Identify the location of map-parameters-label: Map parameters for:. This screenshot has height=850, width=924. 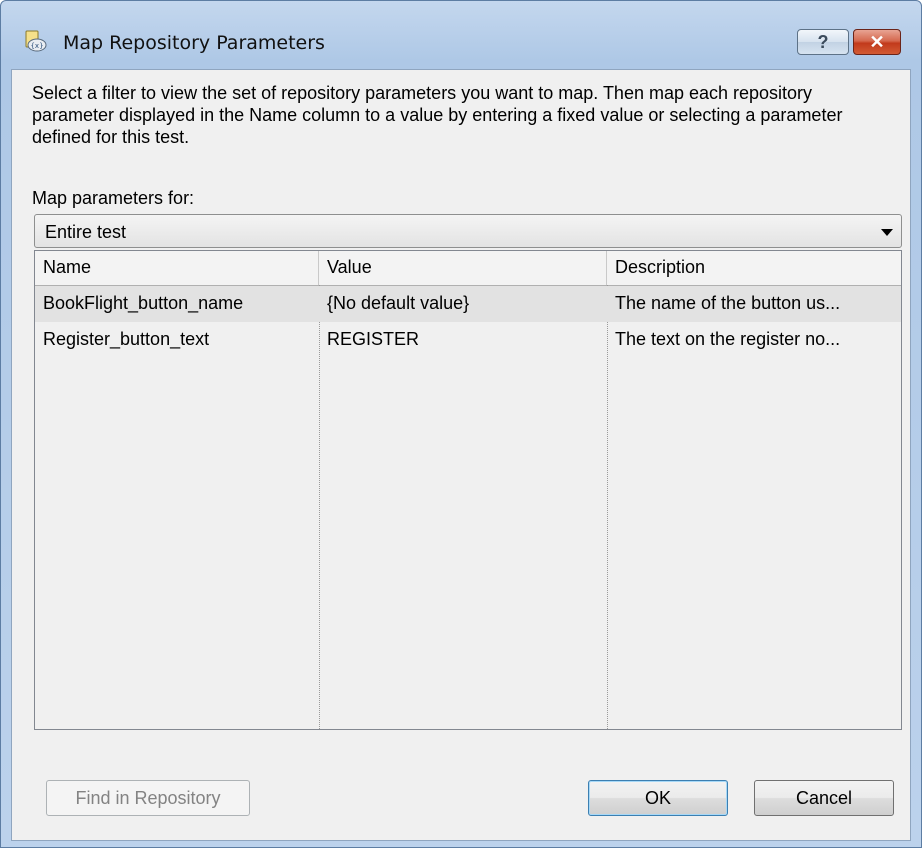
(113, 198).